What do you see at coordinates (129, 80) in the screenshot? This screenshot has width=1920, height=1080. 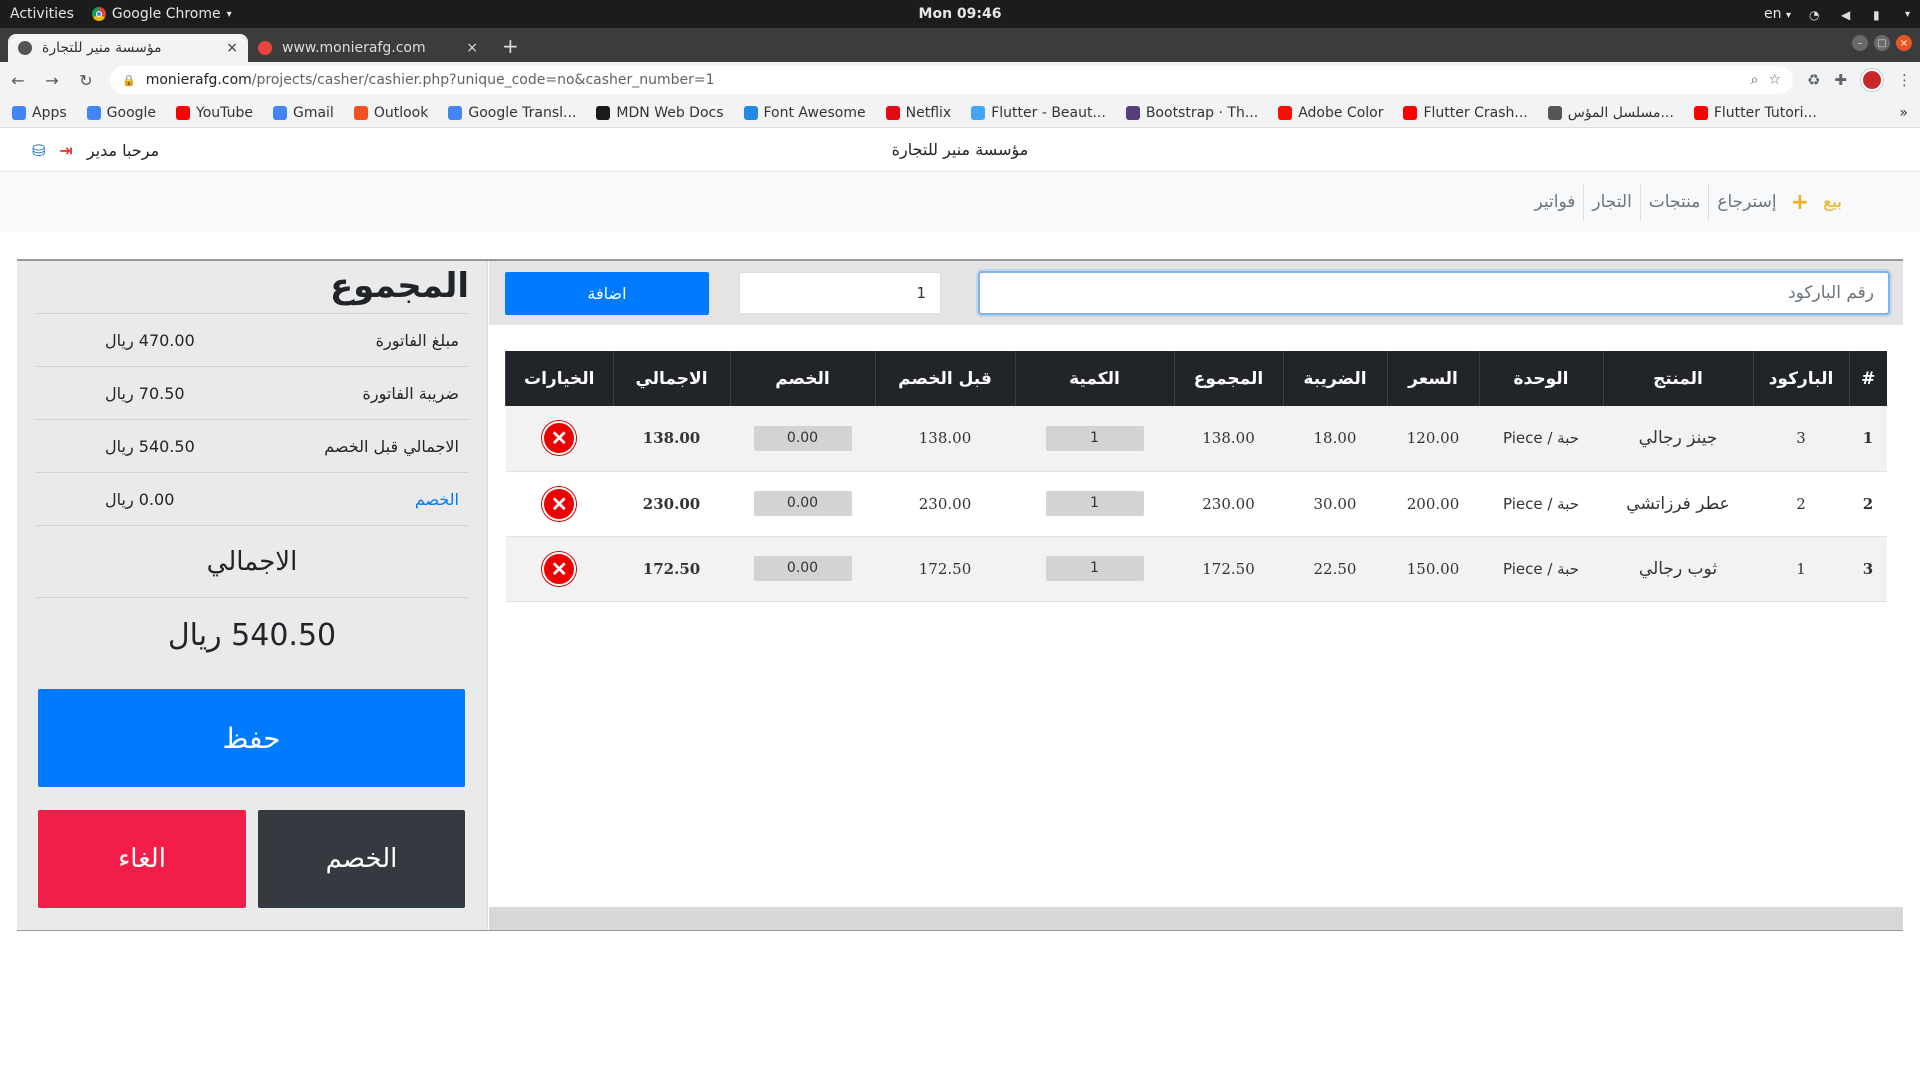 I see `lock-icon: 🔒` at bounding box center [129, 80].